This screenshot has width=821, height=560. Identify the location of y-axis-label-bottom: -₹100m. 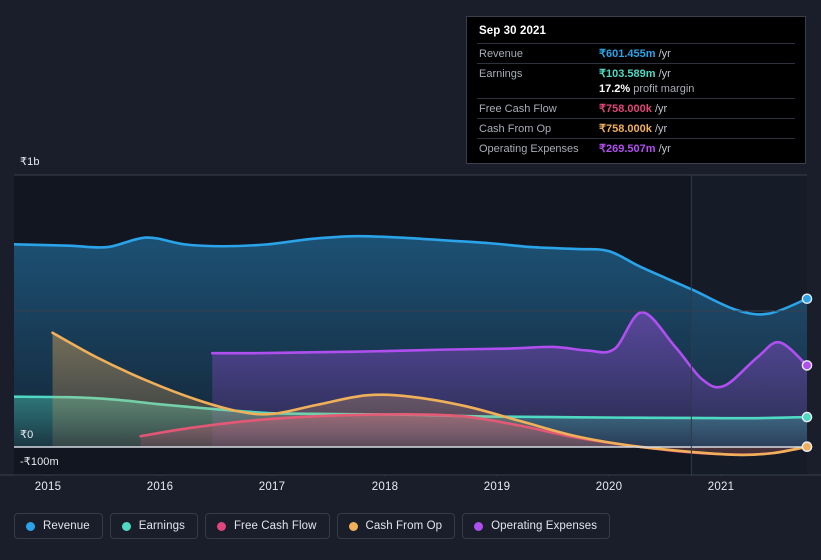
(39, 462).